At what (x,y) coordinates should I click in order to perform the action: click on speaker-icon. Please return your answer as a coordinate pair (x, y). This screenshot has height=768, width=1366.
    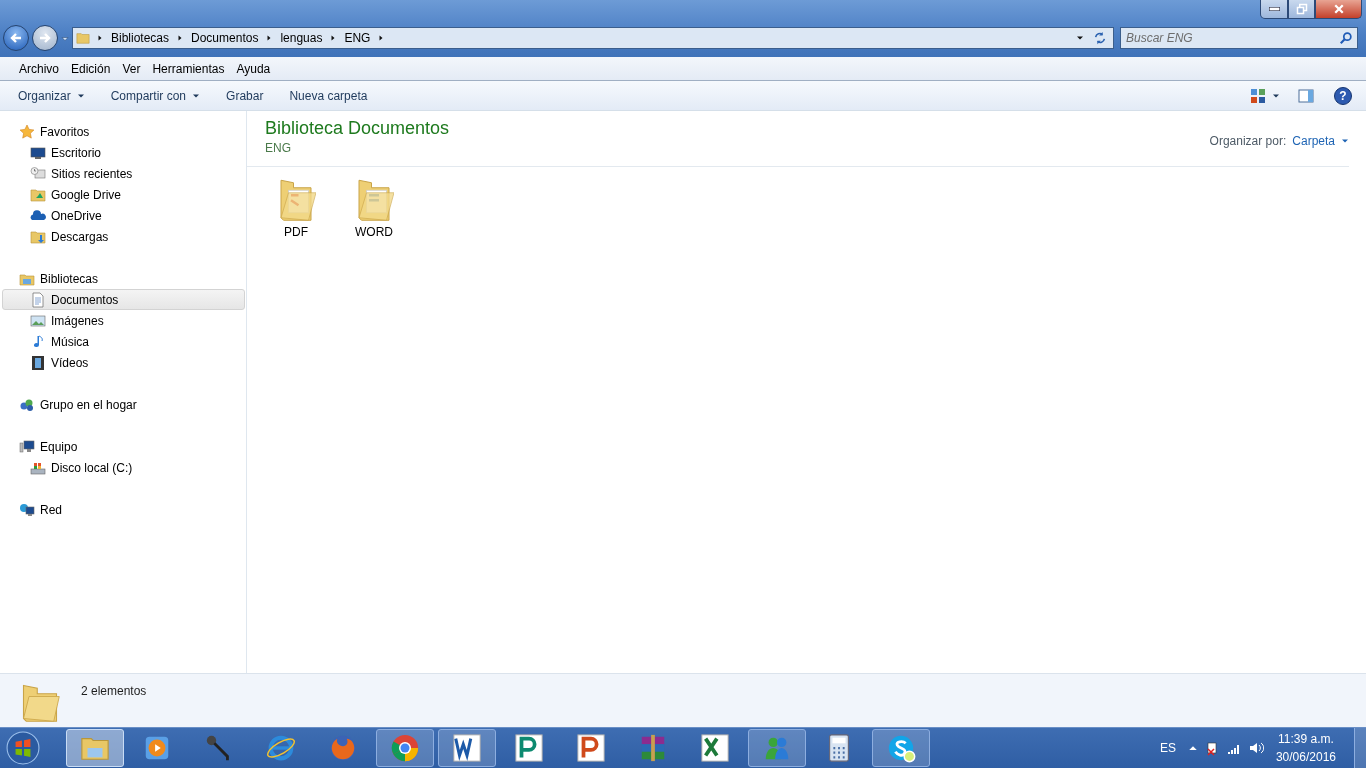
    Looking at the image, I should click on (1255, 748).